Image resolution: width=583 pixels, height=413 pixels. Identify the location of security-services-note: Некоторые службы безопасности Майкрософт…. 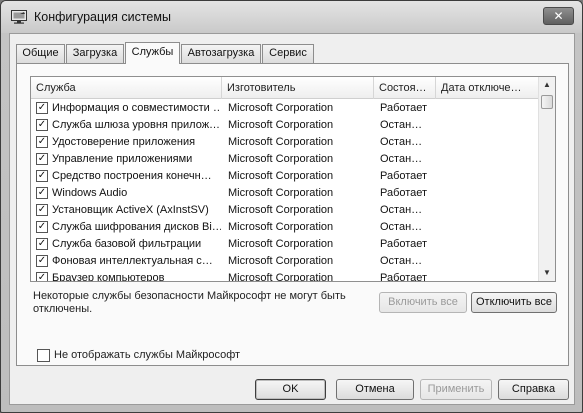
(189, 302).